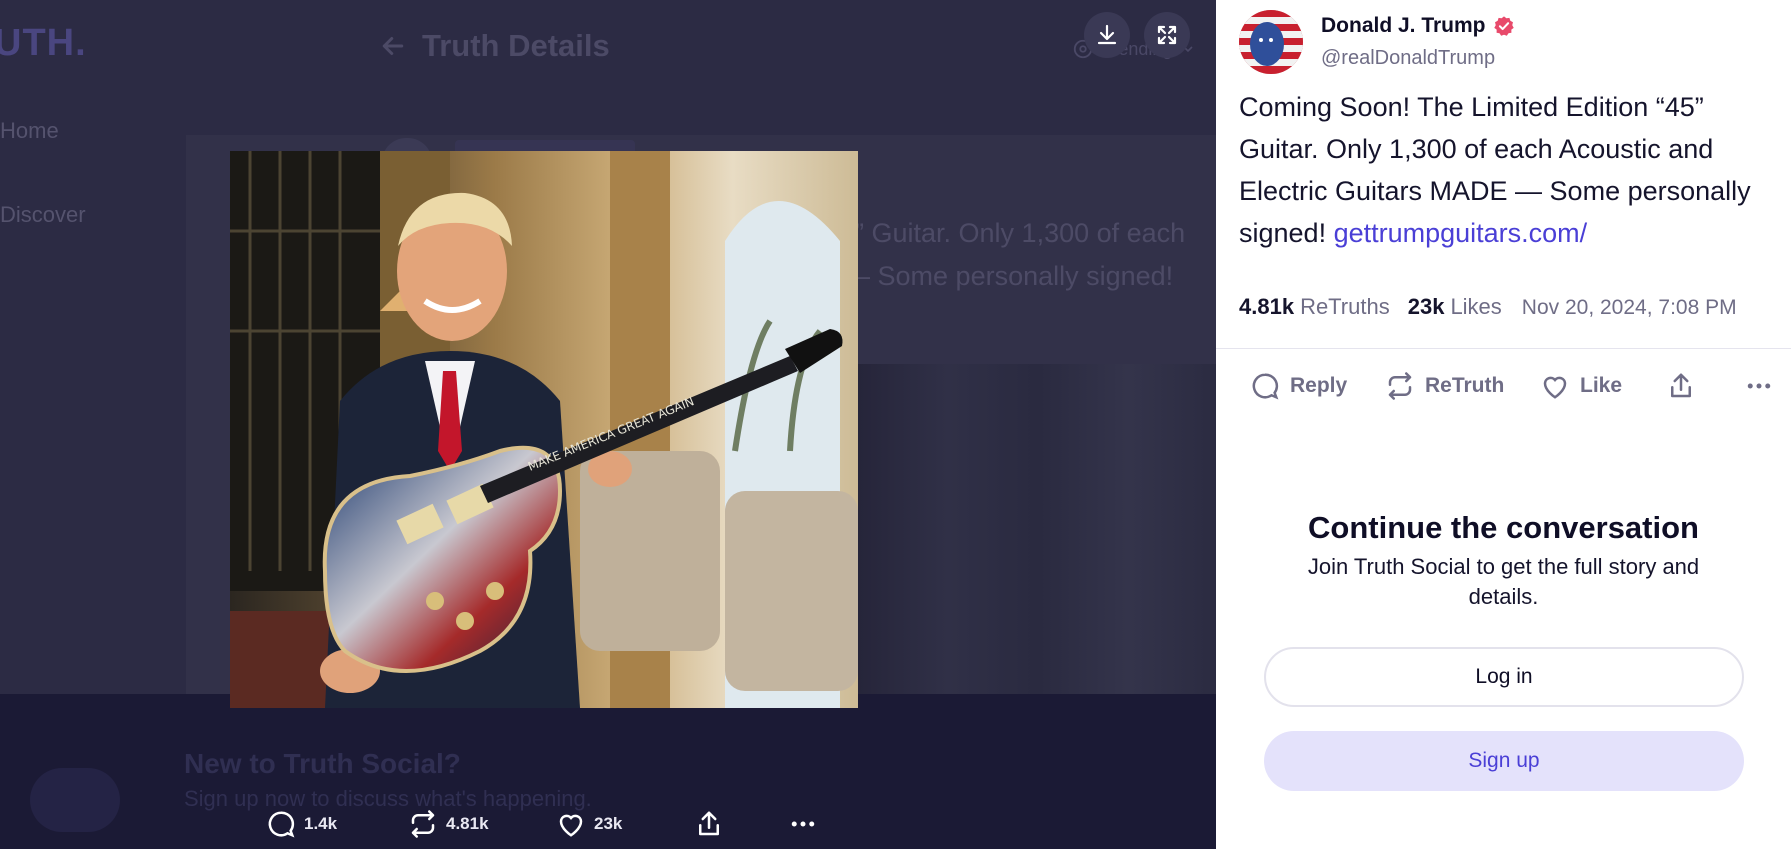 Image resolution: width=1791 pixels, height=849 pixels. Describe the element at coordinates (1515, 386) in the screenshot. I see `post-action-bar: Reply ReTruth Like` at that location.